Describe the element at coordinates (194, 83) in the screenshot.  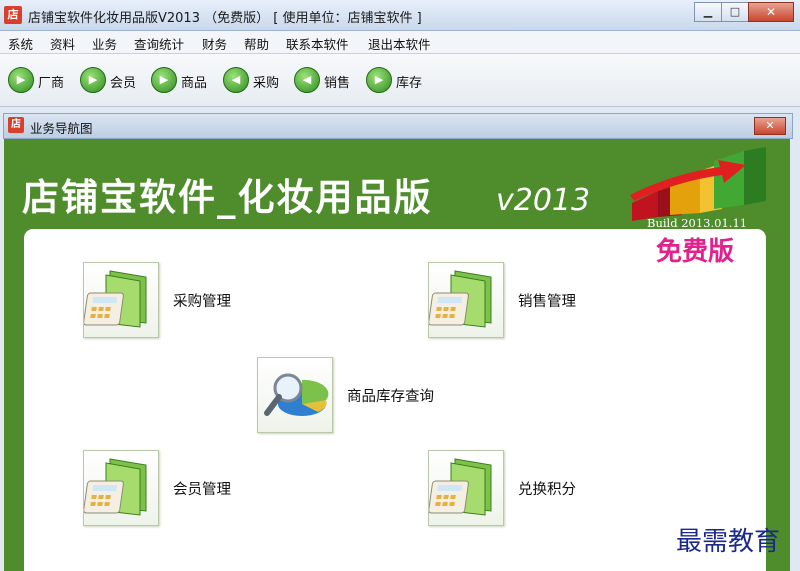
I see `toolbar-label: 商品` at that location.